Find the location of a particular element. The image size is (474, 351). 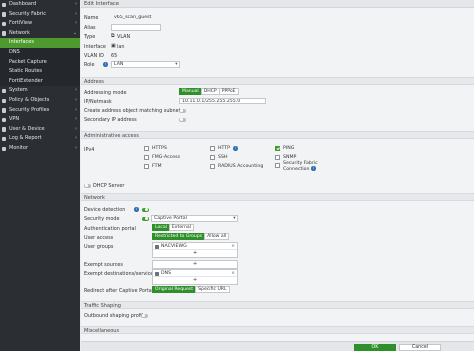

security-mode-toggle is located at coordinates (145, 218).